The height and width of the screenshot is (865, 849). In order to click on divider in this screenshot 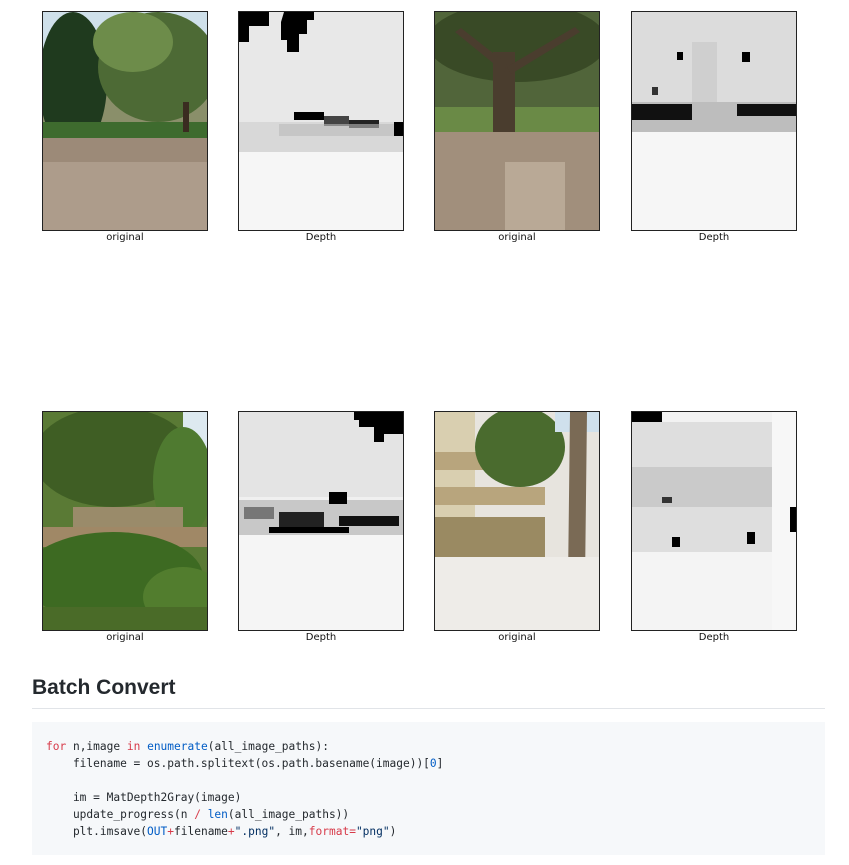, I will do `click(428, 708)`.